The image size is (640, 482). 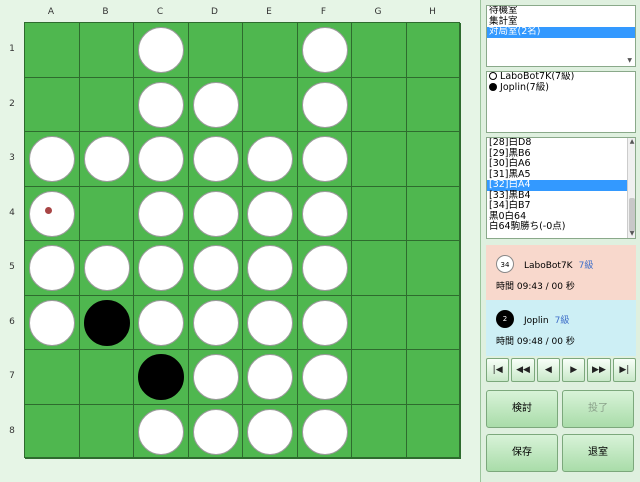 What do you see at coordinates (535, 342) in the screenshot?
I see `black-player-time: 時間 09:48 / 00 秒` at bounding box center [535, 342].